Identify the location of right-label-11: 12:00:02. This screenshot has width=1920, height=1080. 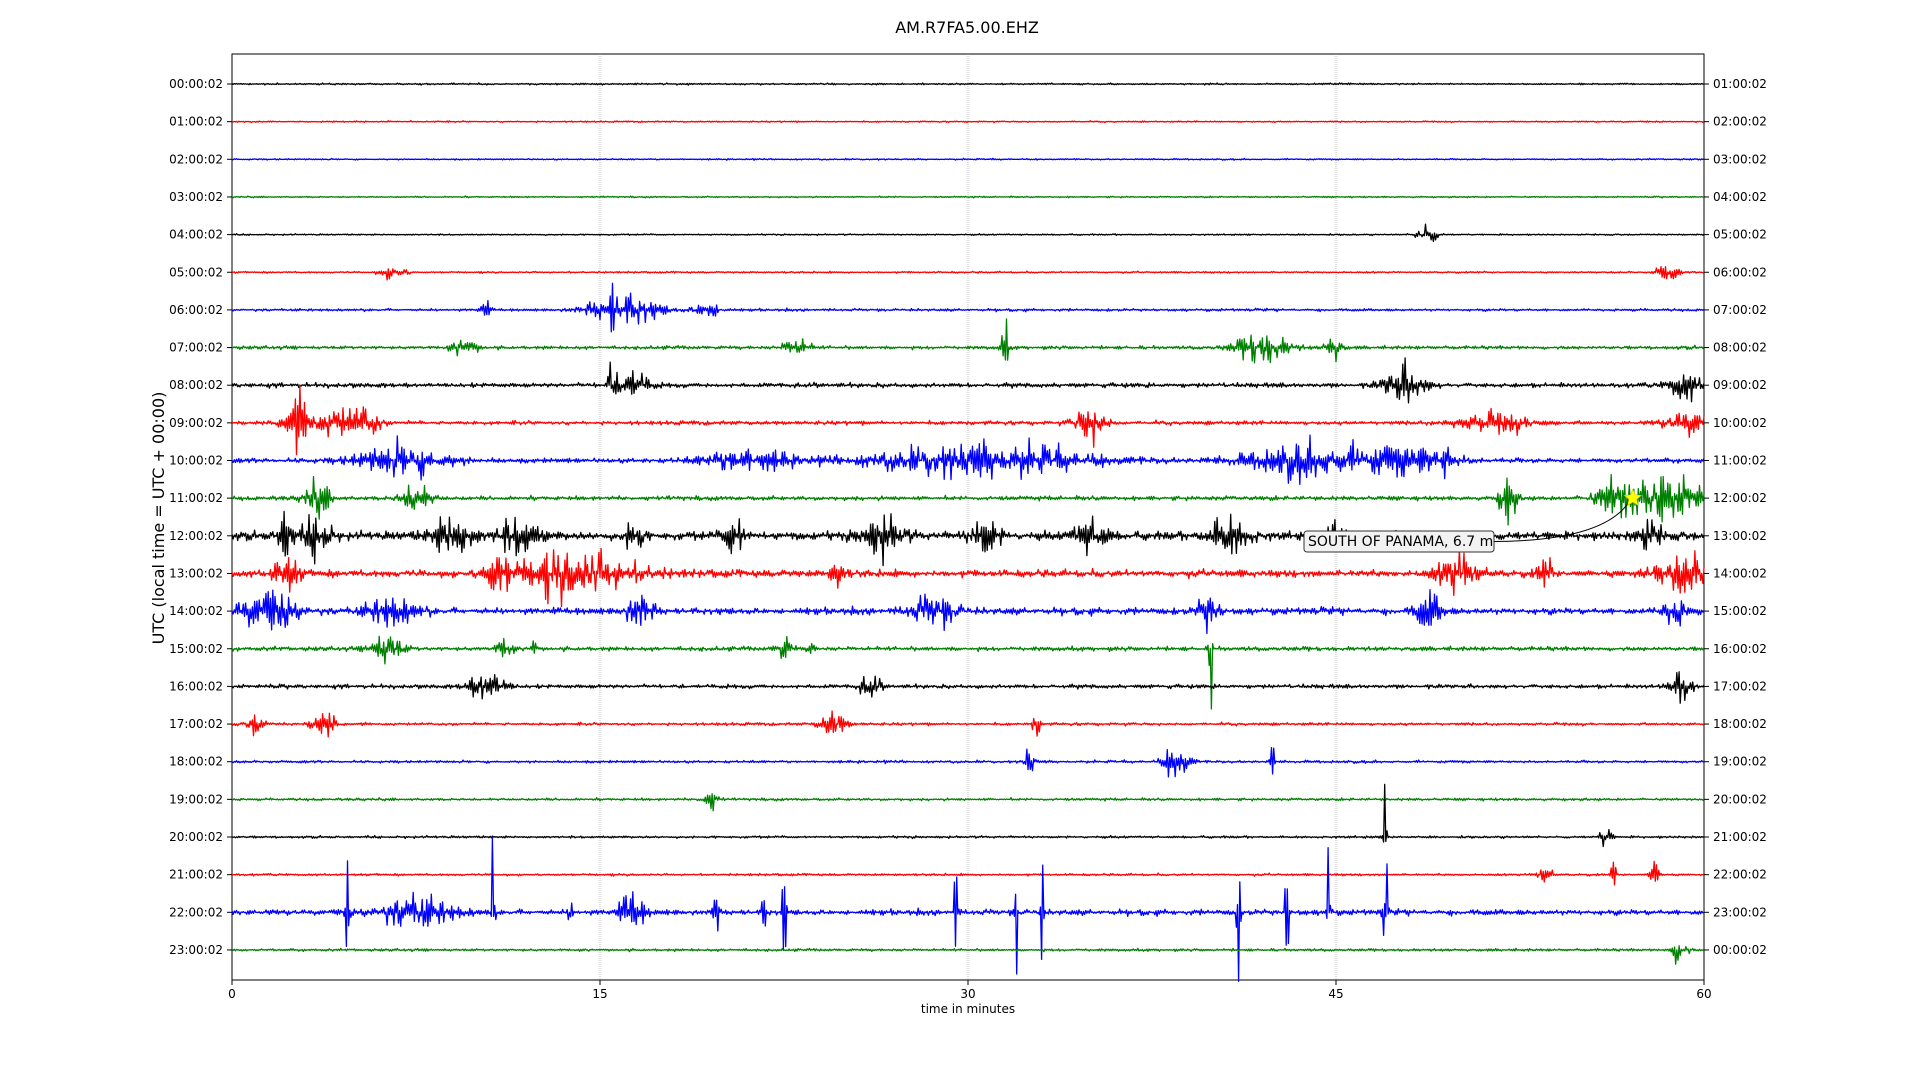
(1740, 498).